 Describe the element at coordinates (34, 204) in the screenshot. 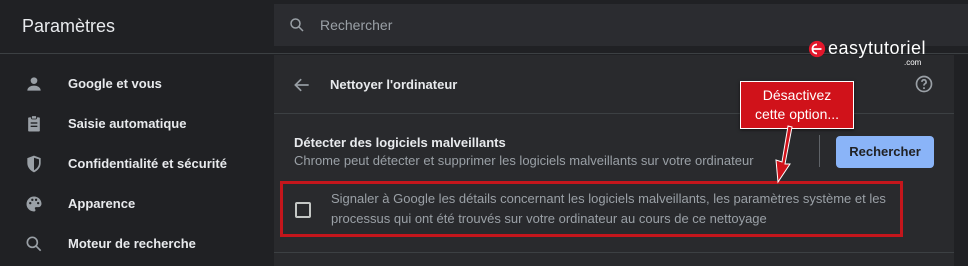

I see `palette-icon` at that location.